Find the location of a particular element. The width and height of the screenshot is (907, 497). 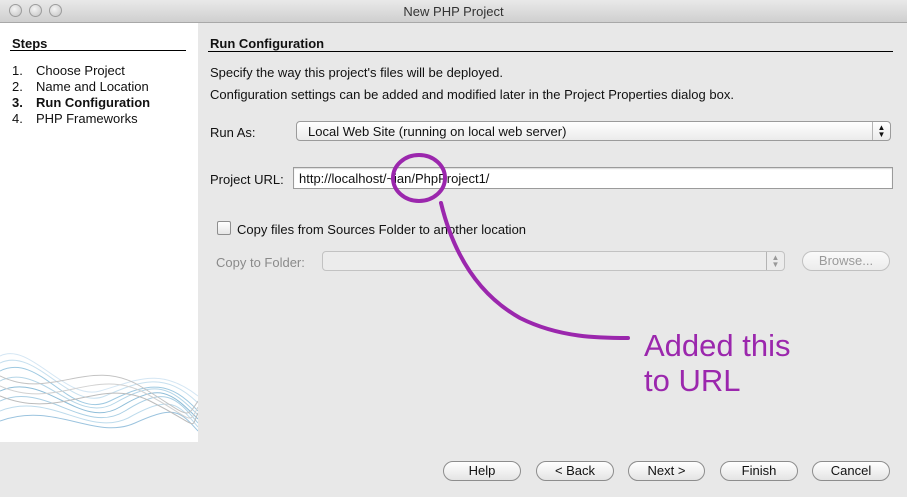

window-title: New PHP Project is located at coordinates (453, 11).